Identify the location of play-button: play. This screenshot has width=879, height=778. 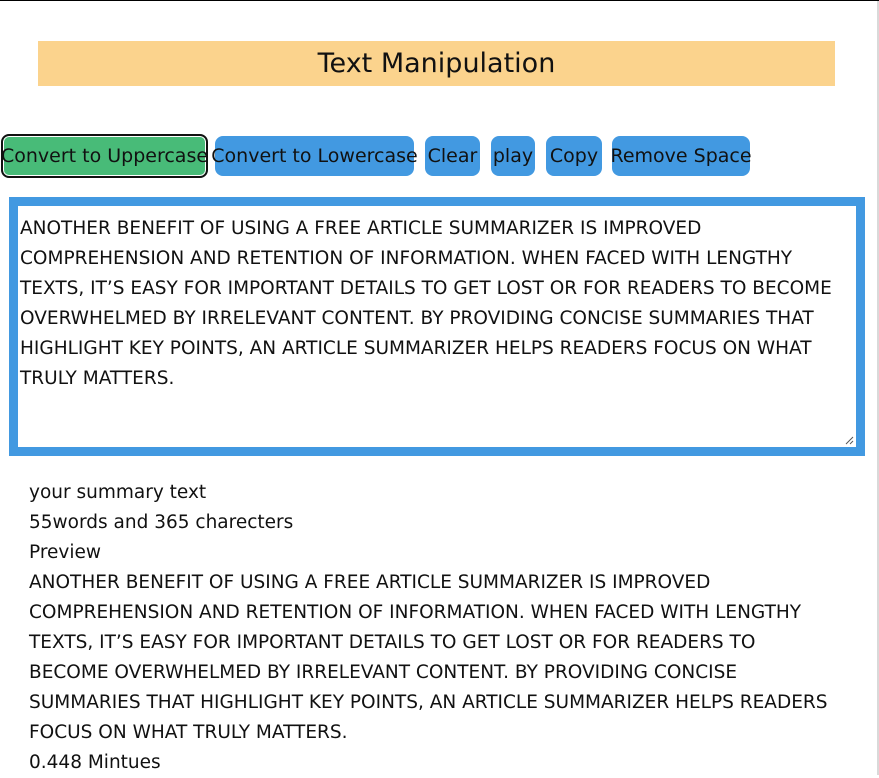
(513, 156).